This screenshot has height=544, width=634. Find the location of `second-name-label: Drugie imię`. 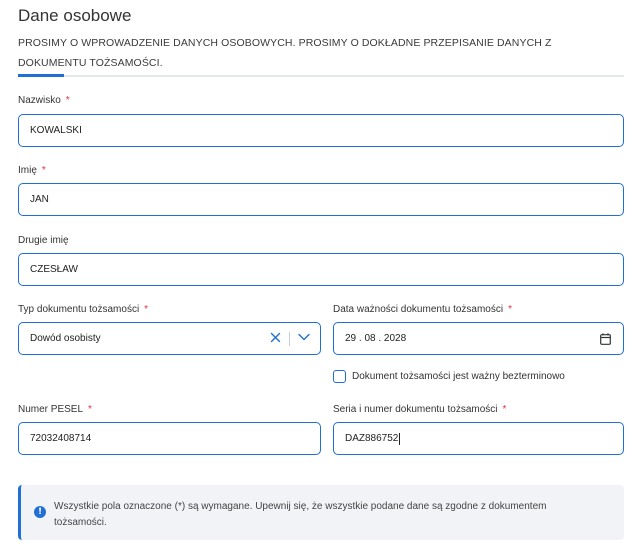

second-name-label: Drugie imię is located at coordinates (43, 240).